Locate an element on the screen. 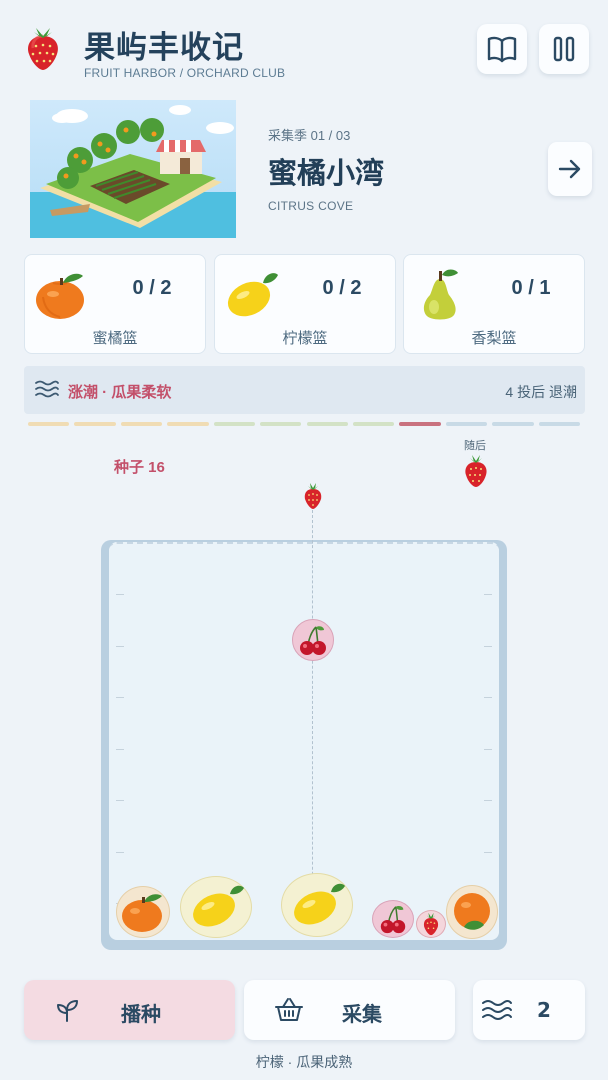  strawberry-logo-icon is located at coordinates (43, 49).